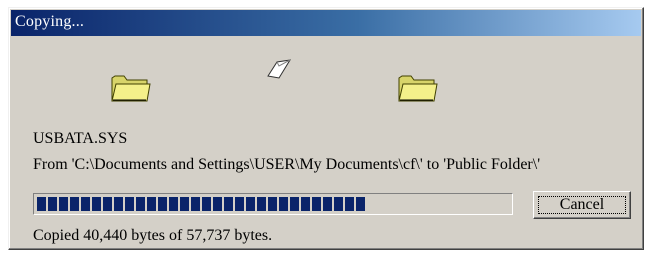 The height and width of the screenshot is (253, 648). Describe the element at coordinates (131, 88) in the screenshot. I see `source-folder-icon` at that location.